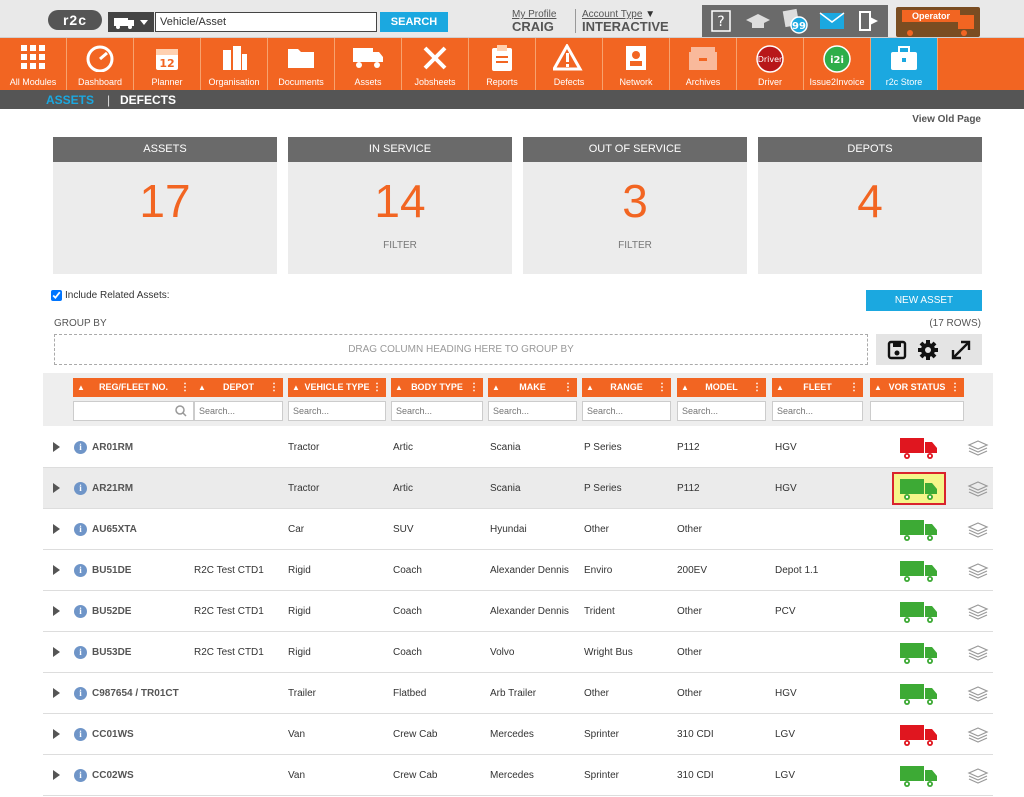  Describe the element at coordinates (928, 350) in the screenshot. I see `gear-icon` at that location.